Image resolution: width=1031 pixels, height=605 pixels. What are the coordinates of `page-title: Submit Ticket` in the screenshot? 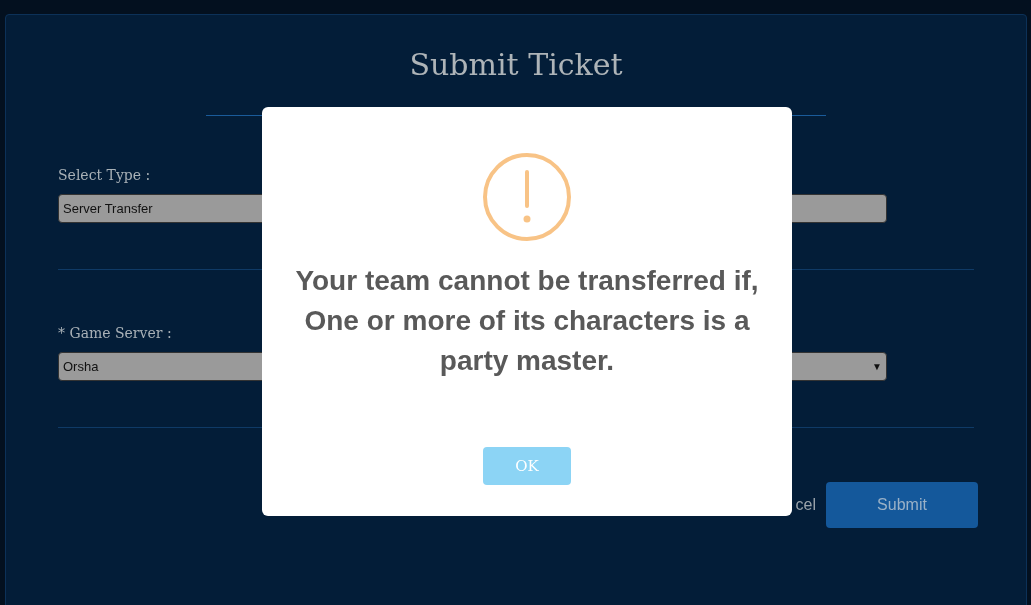 It's located at (516, 65).